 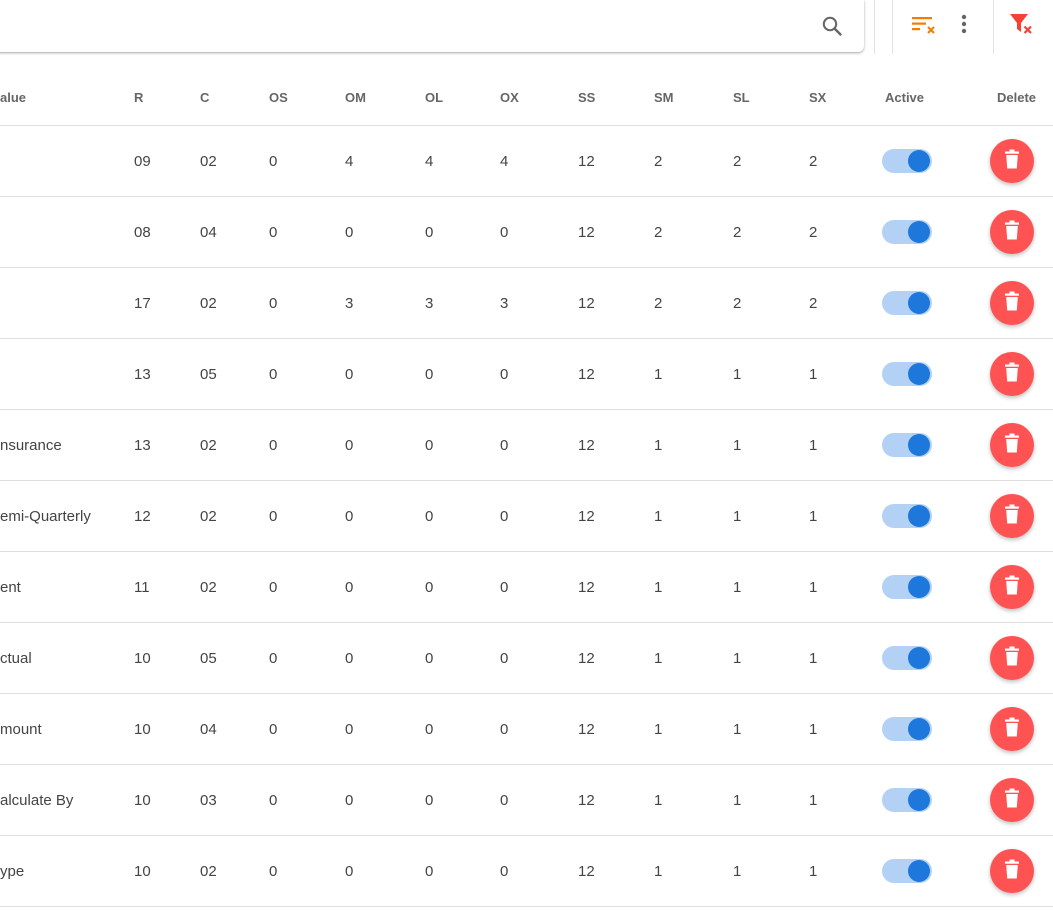 I want to click on table-row: alculate By 10 03 0 0 0 0 12 1 1 1, so click(x=526, y=800).